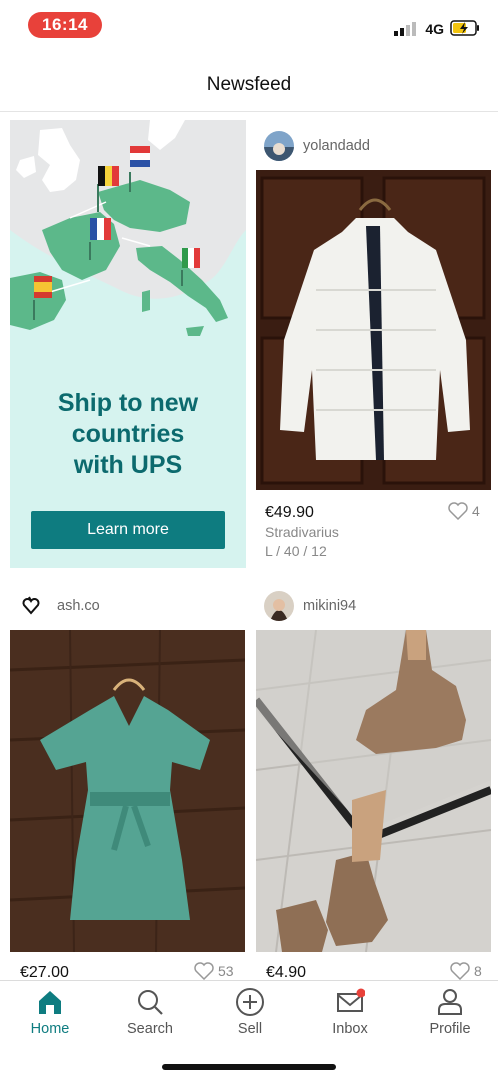 The width and height of the screenshot is (498, 1080). I want to click on favorite-count: 4, so click(476, 511).